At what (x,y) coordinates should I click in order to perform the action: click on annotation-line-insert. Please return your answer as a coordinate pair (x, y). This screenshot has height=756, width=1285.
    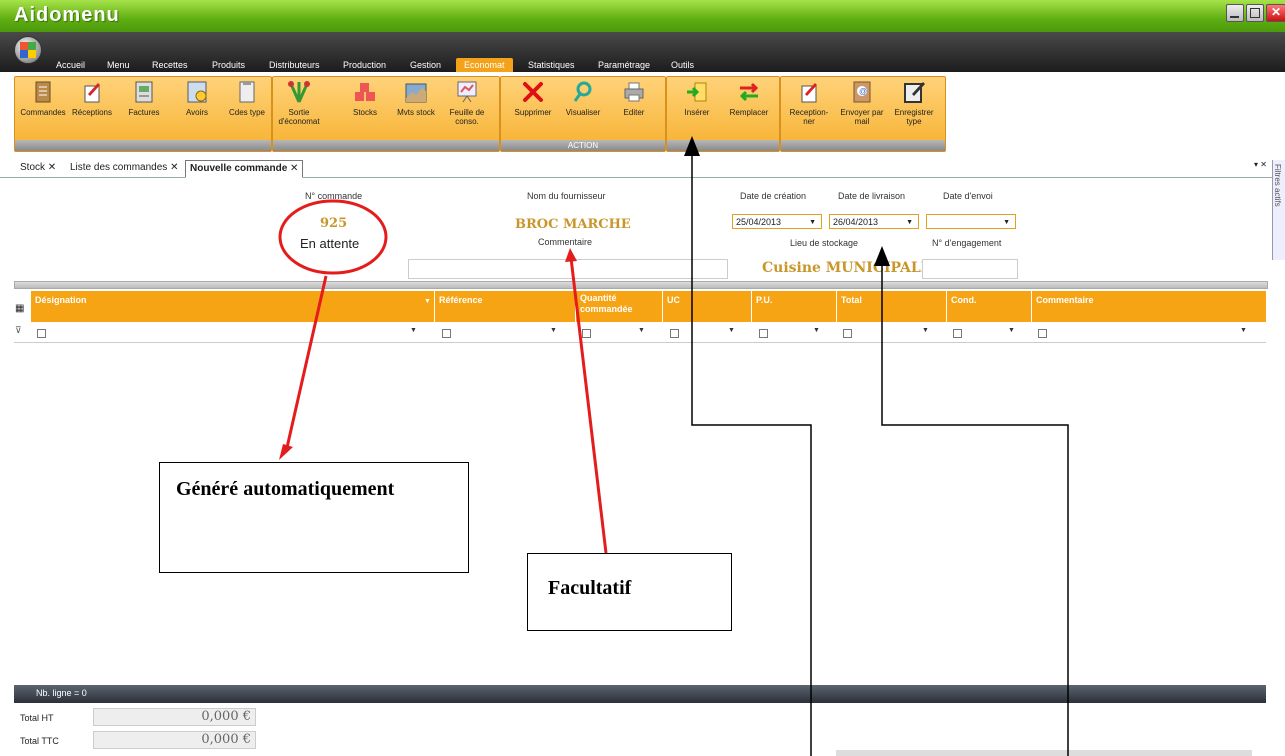
    Looking at the image, I should click on (751, 453).